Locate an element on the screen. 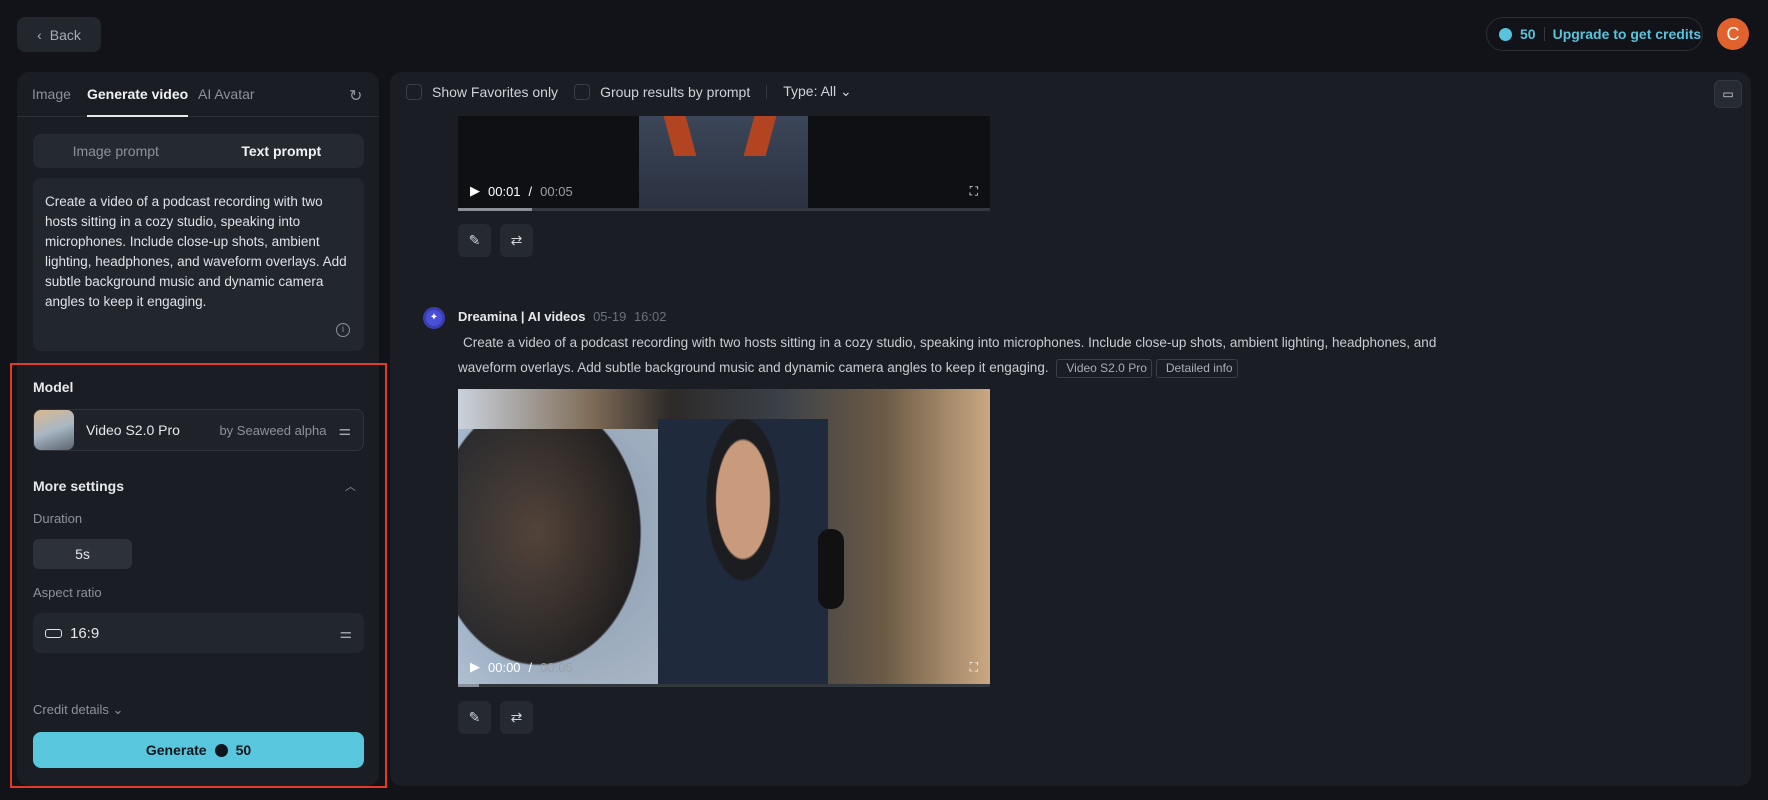 The width and height of the screenshot is (1768, 800). video-player-1: ▶ 00:01/00:05 ⛶ is located at coordinates (724, 163).